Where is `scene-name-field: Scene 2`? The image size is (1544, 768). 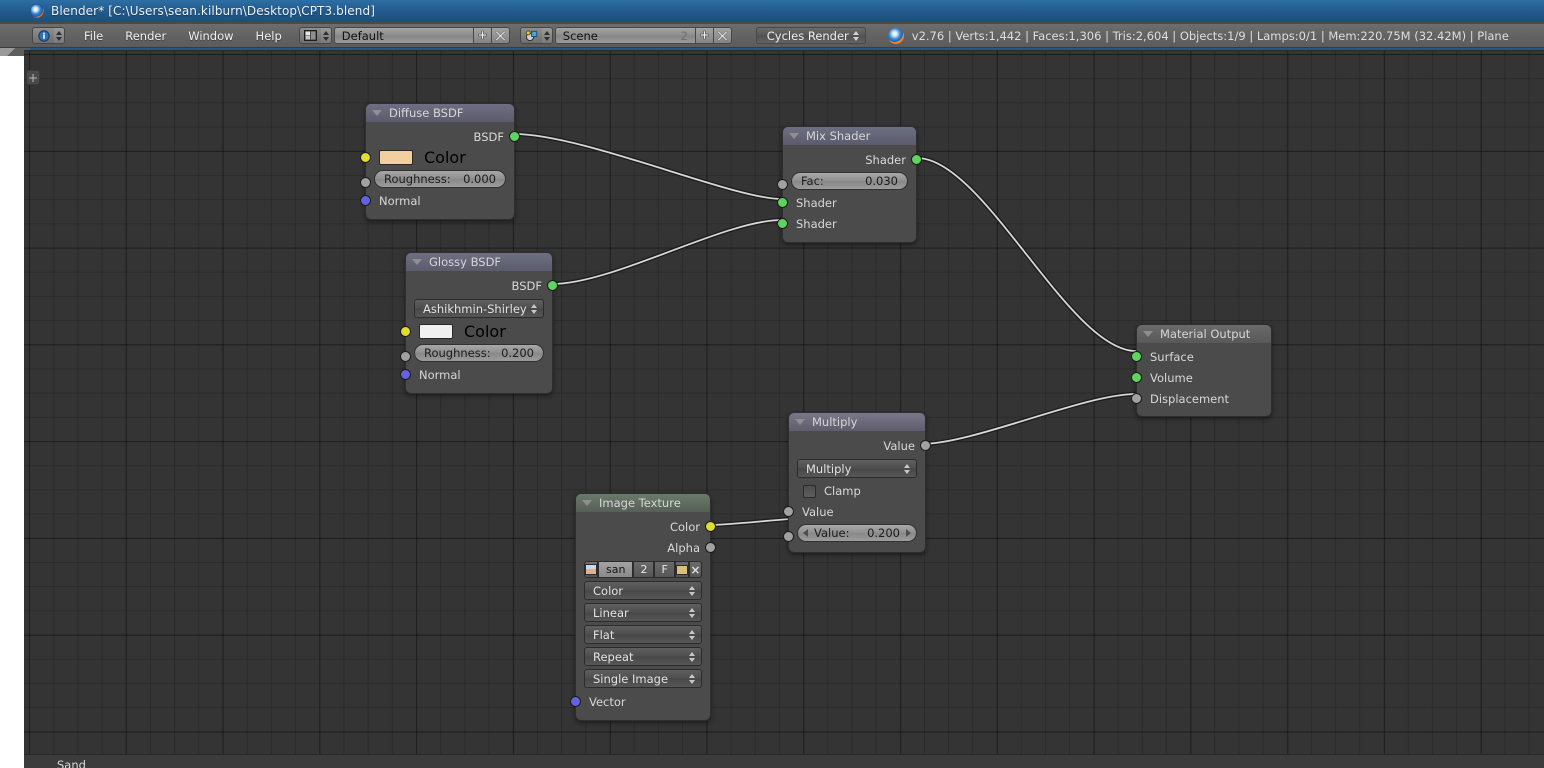 scene-name-field: Scene 2 is located at coordinates (625, 35).